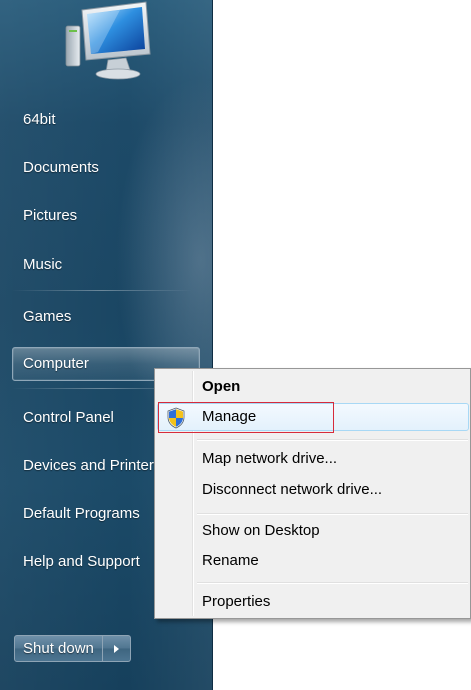 This screenshot has width=471, height=690. What do you see at coordinates (108, 42) in the screenshot?
I see `computer-monitor-icon` at bounding box center [108, 42].